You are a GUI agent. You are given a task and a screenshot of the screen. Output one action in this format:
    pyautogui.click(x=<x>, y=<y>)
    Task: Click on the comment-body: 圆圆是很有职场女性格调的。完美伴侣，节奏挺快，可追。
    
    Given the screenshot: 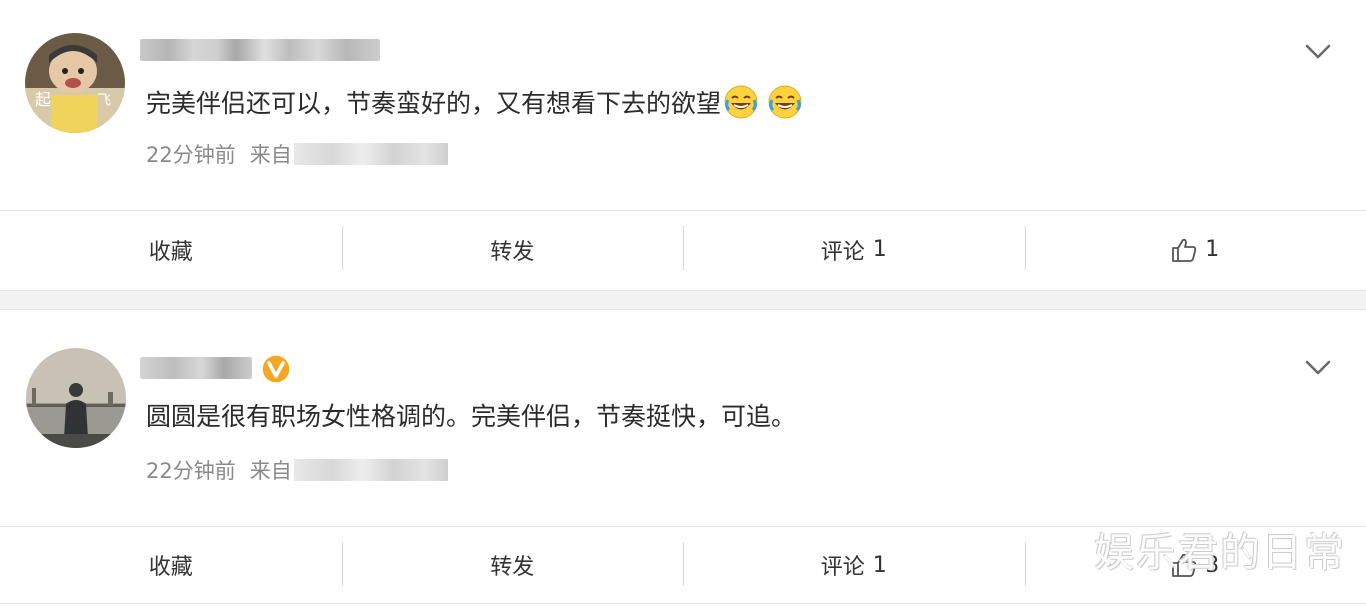 What is the action you would take?
    pyautogui.click(x=471, y=416)
    